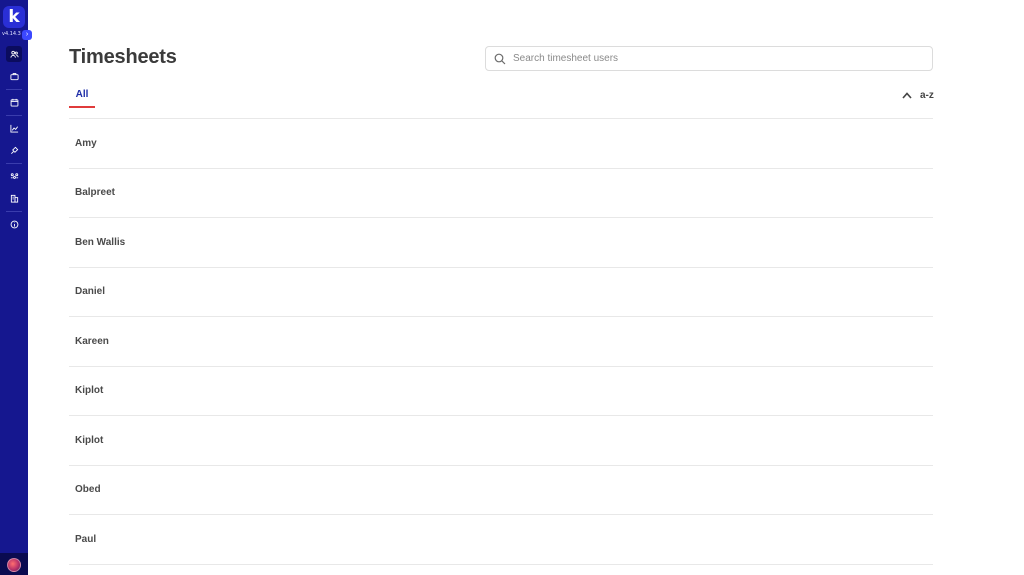 The image size is (1024, 575). I want to click on chevron-up-icon, so click(907, 95).